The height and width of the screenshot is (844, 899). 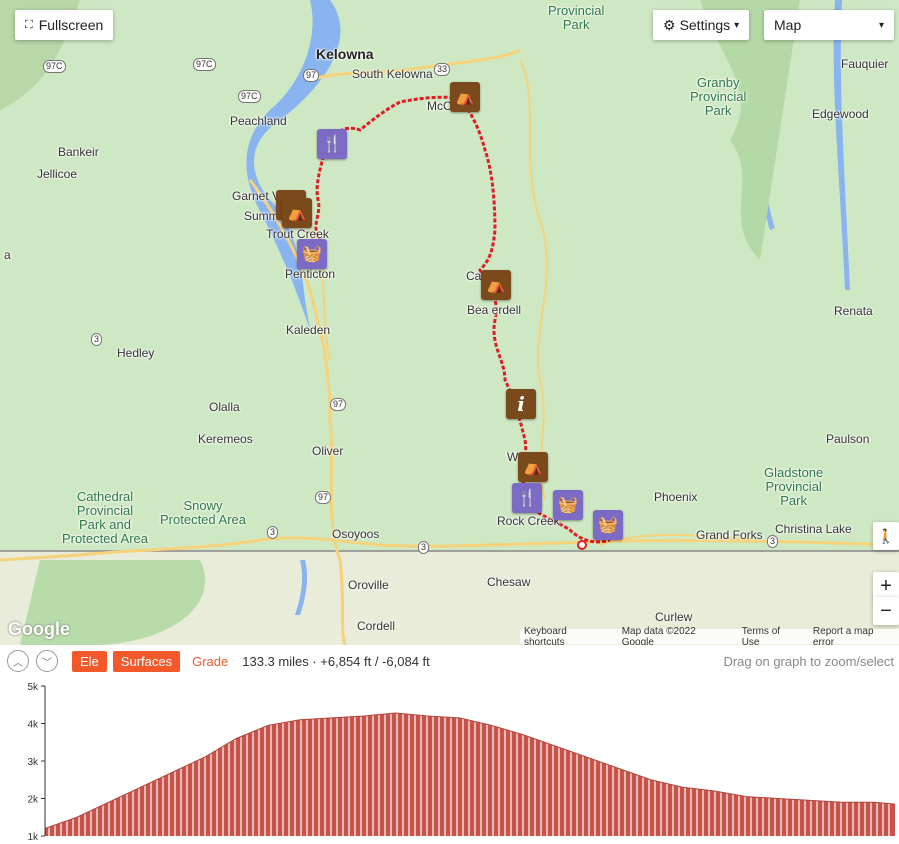 I want to click on report-error-link: Report a map error, so click(x=854, y=636).